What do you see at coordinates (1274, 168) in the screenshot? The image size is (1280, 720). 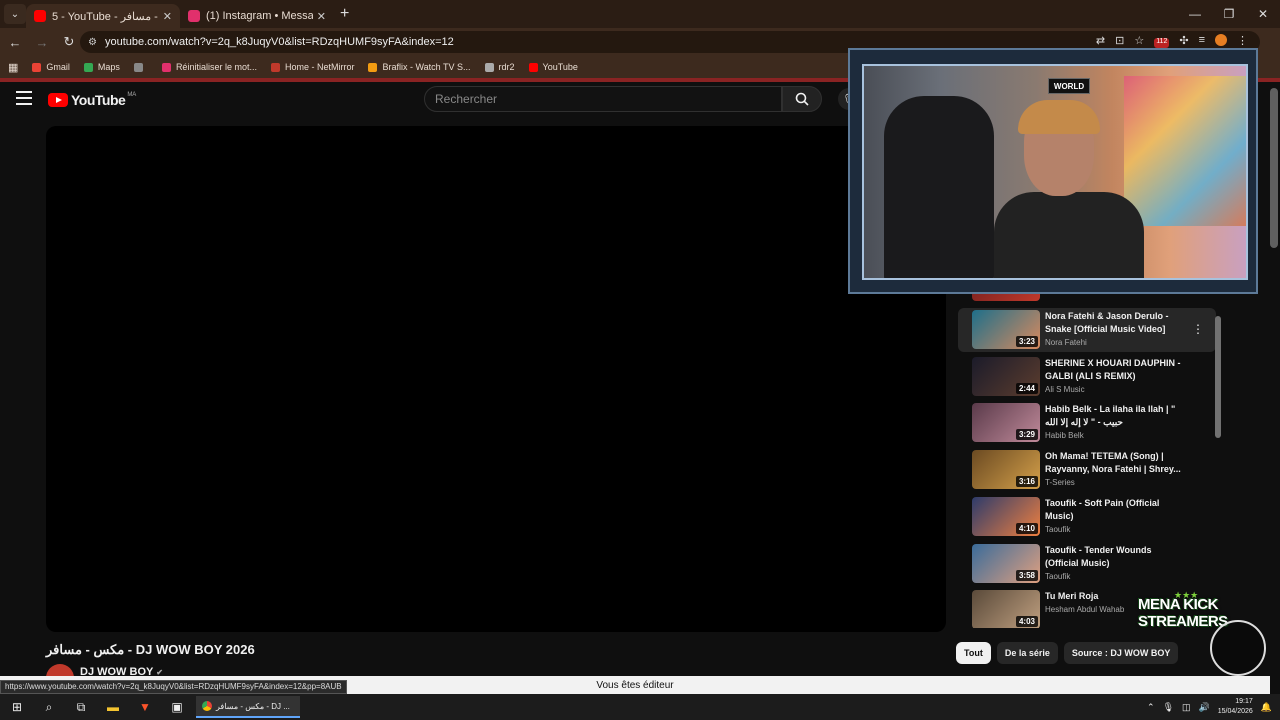 I see `page-scrollbar` at bounding box center [1274, 168].